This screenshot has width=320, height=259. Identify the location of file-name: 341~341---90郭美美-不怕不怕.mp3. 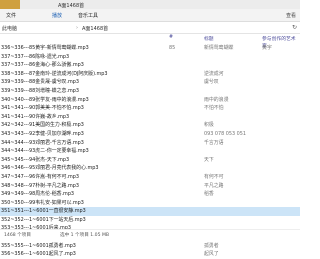
(42, 108).